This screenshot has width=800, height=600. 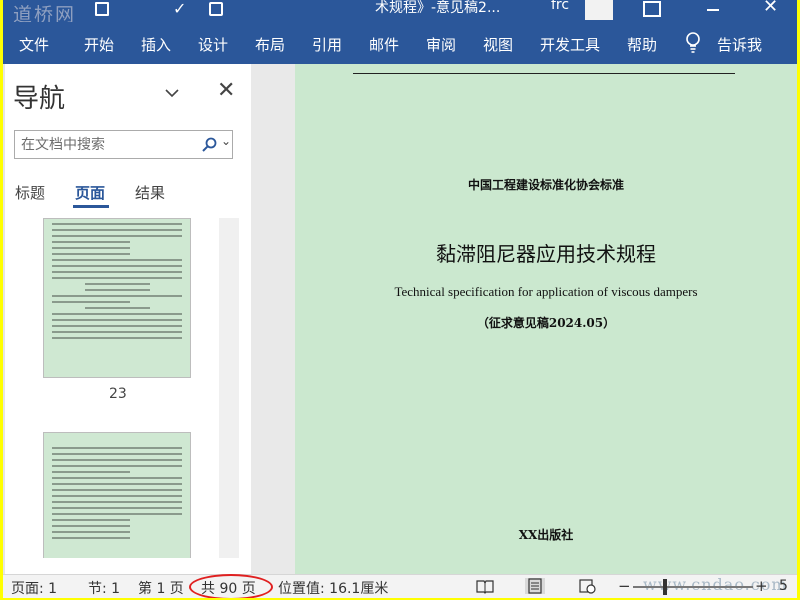 What do you see at coordinates (693, 587) in the screenshot?
I see `zoom-slider` at bounding box center [693, 587].